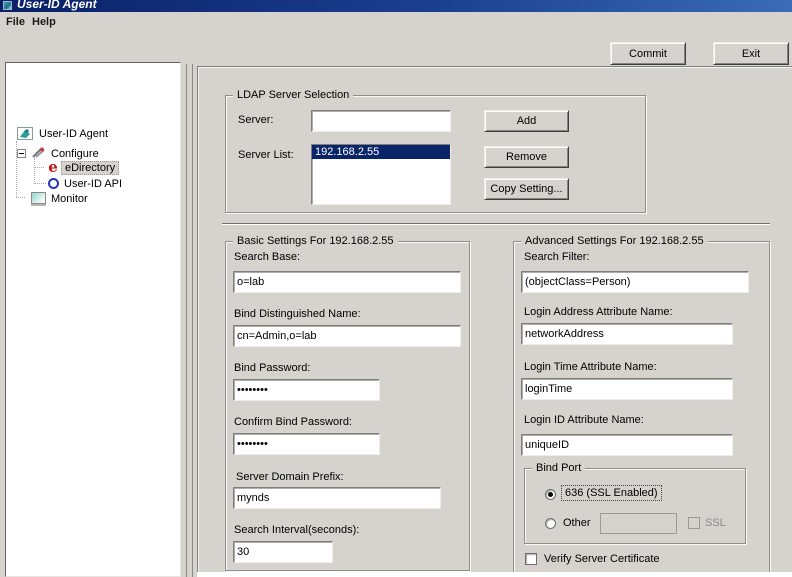 The image size is (792, 577). What do you see at coordinates (627, 389) in the screenshot?
I see `login-time-input` at bounding box center [627, 389].